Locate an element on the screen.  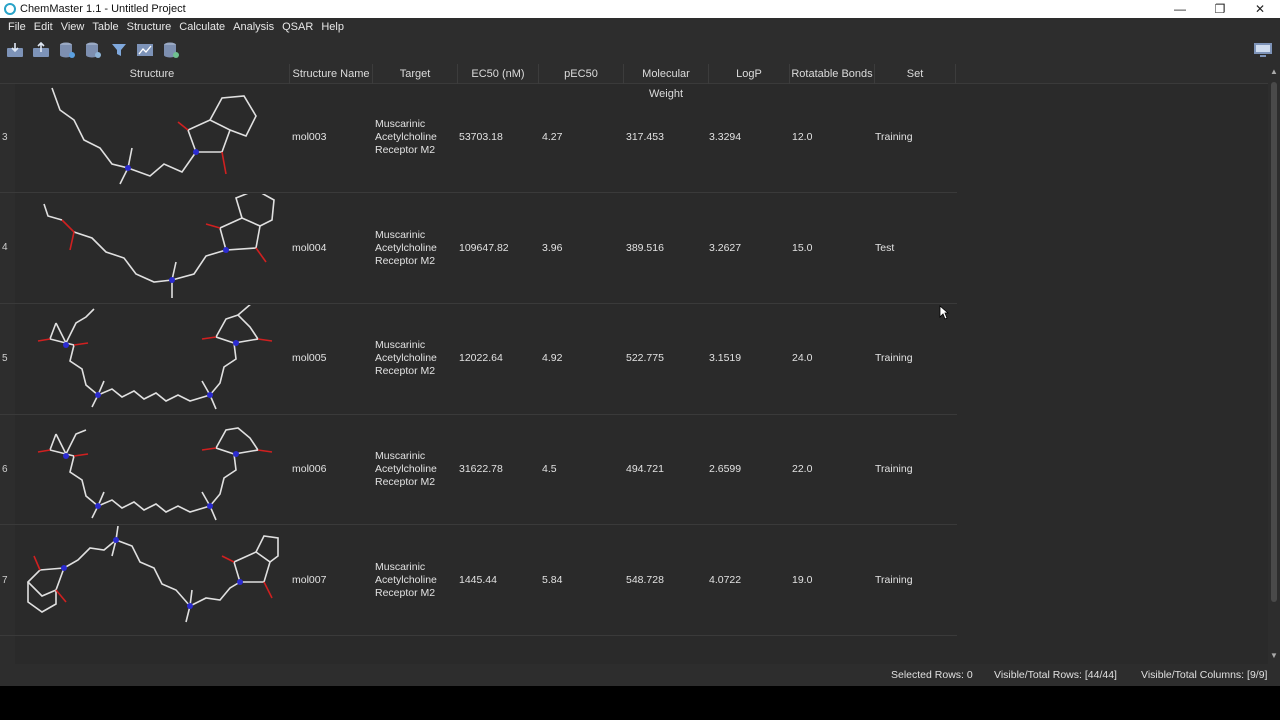
monitor-icon is located at coordinates (1263, 50).